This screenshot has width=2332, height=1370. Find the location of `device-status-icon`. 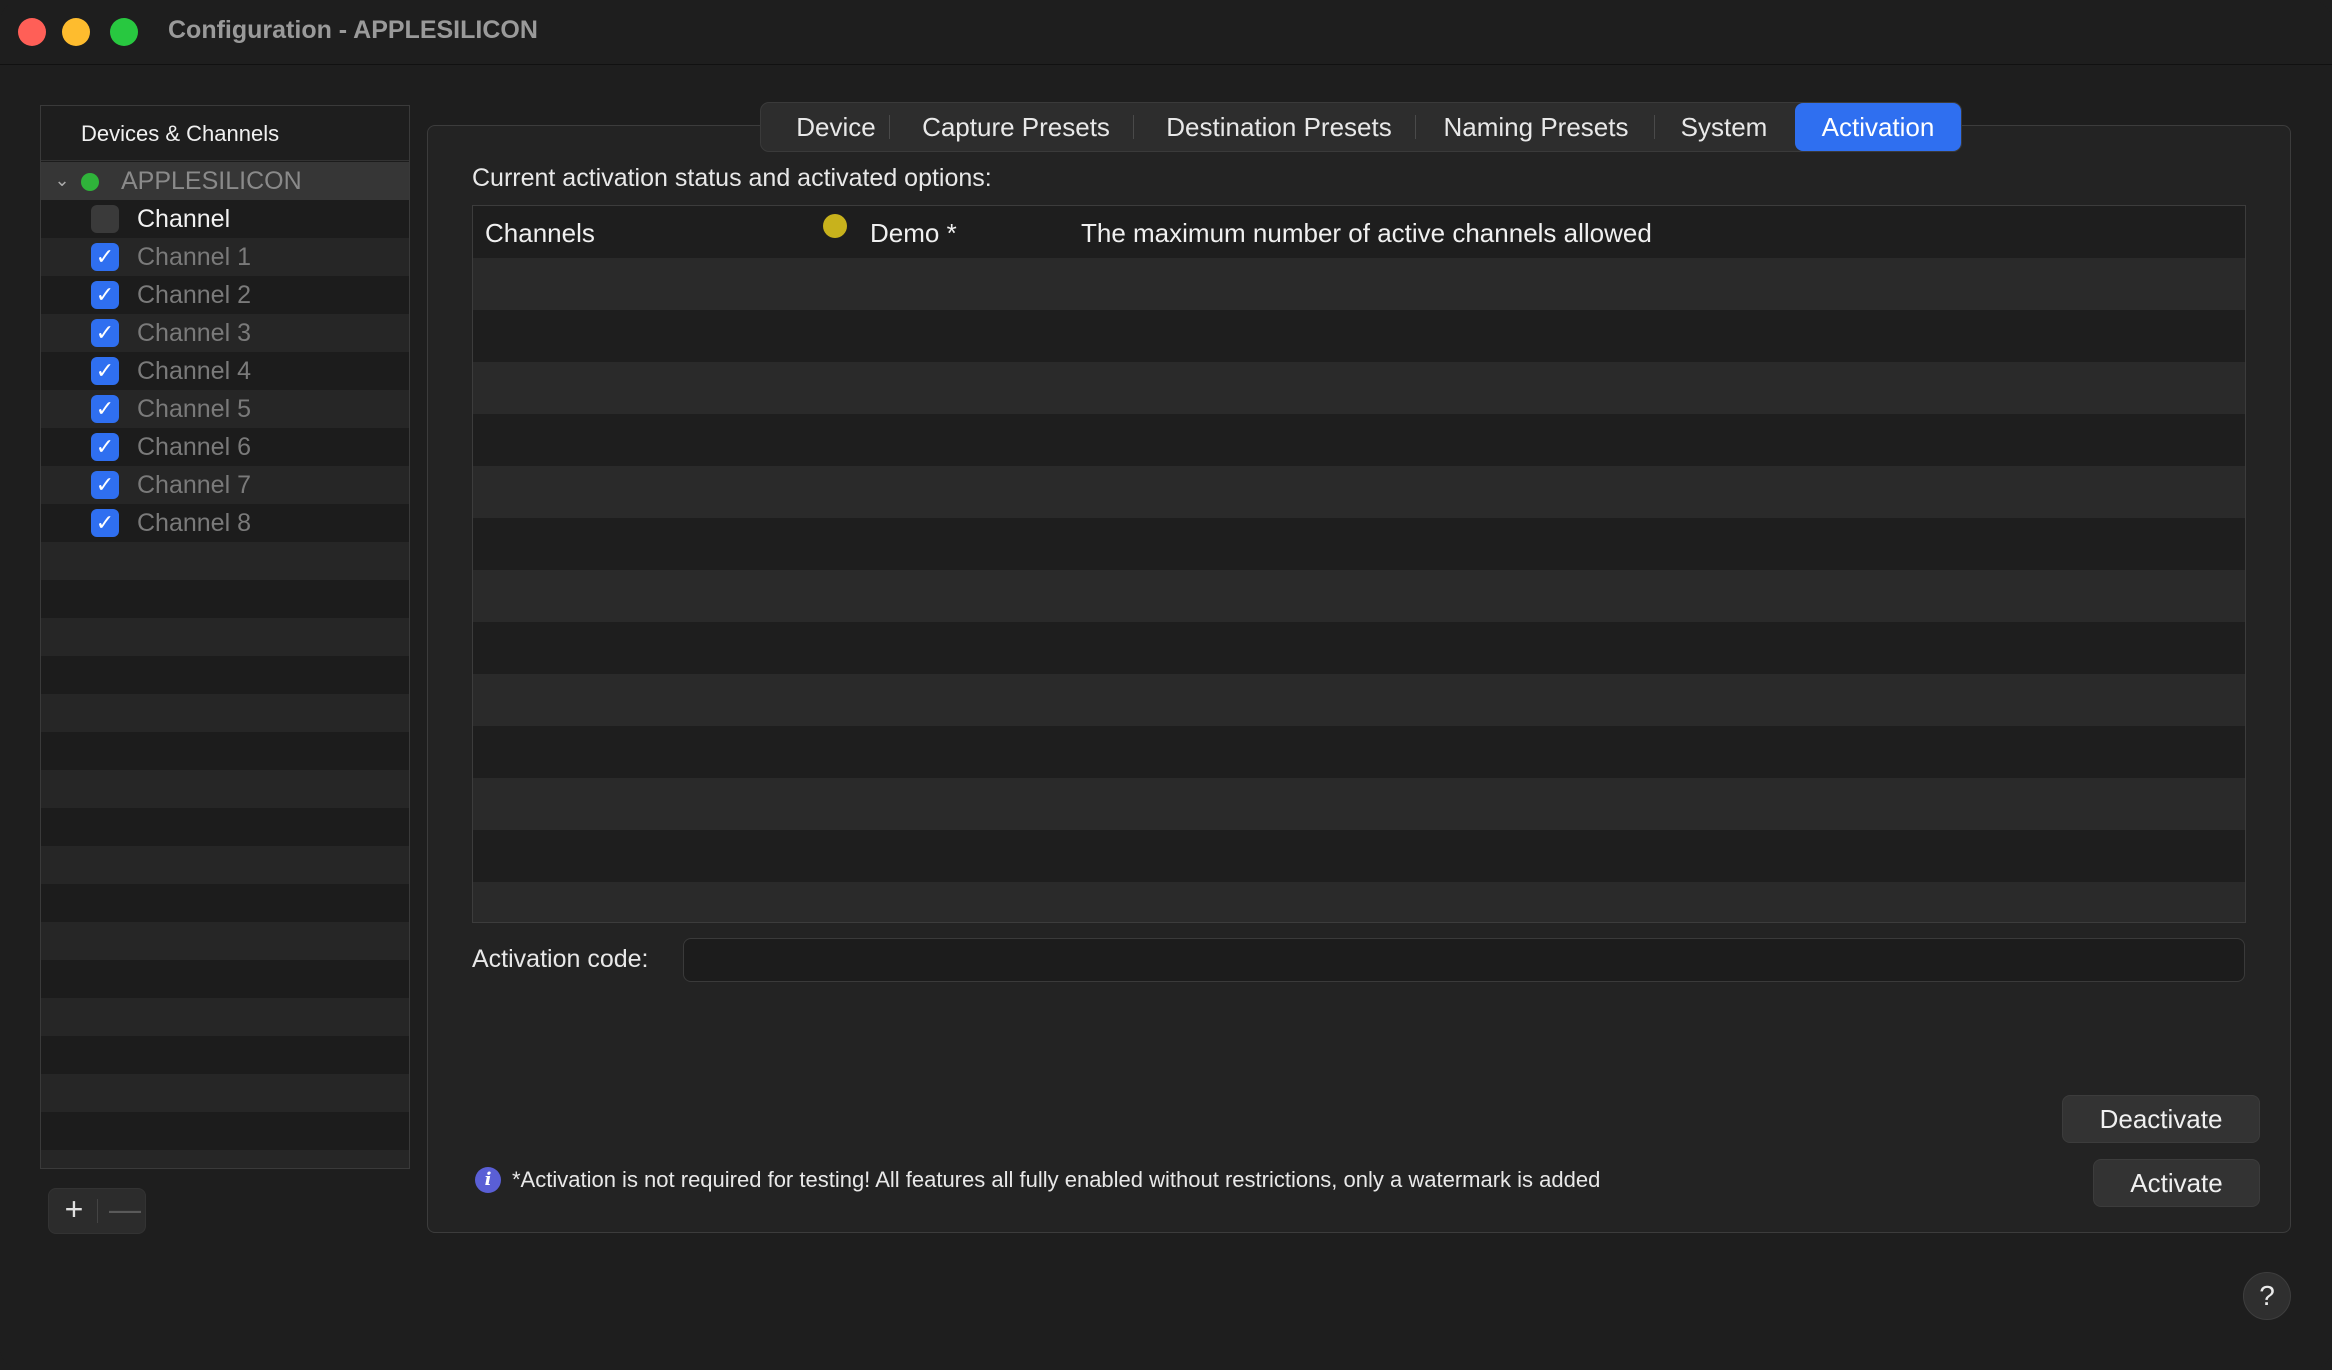

device-status-icon is located at coordinates (90, 182).